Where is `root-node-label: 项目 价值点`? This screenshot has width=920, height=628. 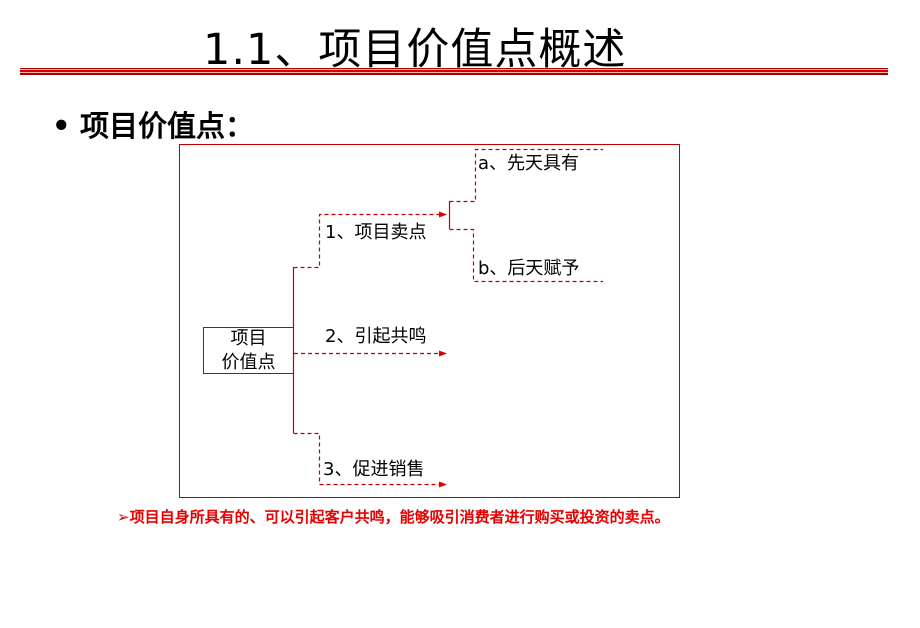 root-node-label: 项目 价值点 is located at coordinates (248, 351).